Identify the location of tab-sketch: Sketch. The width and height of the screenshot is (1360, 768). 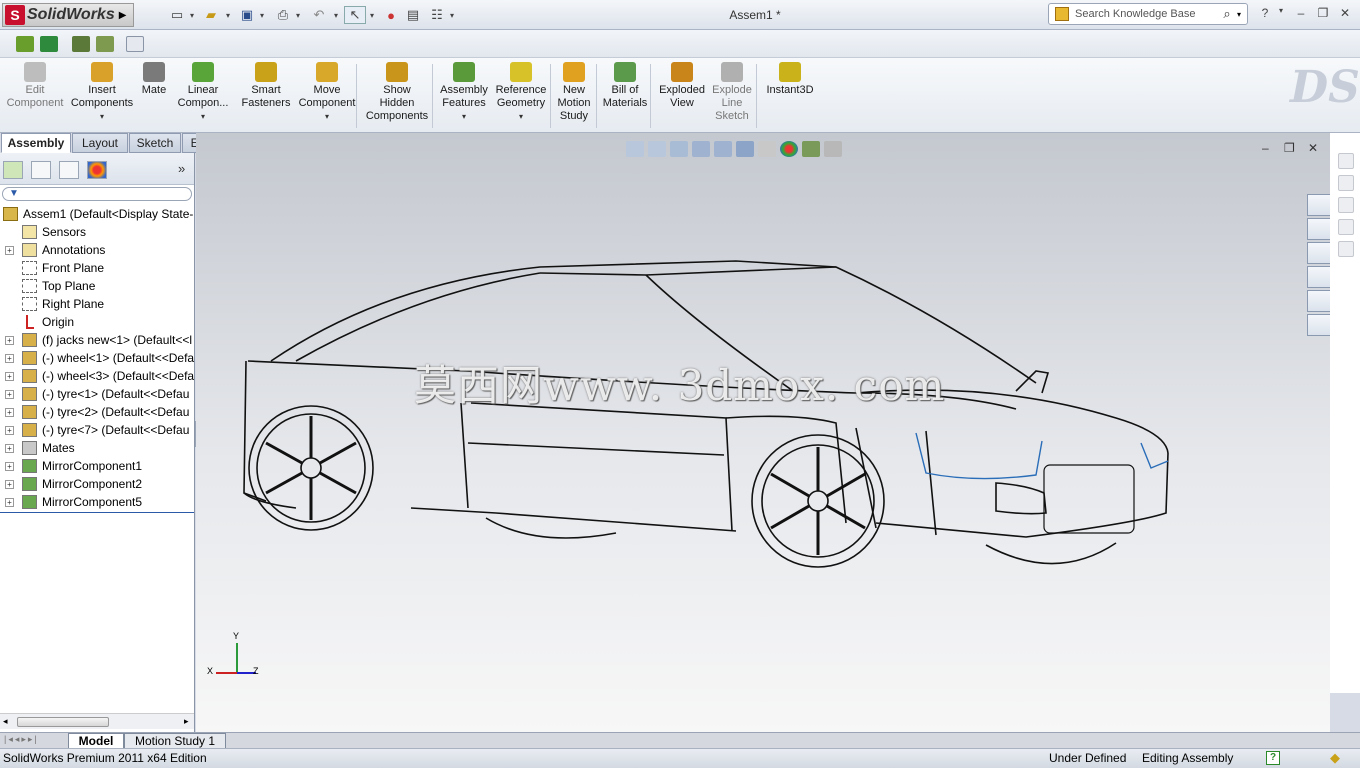
(155, 143).